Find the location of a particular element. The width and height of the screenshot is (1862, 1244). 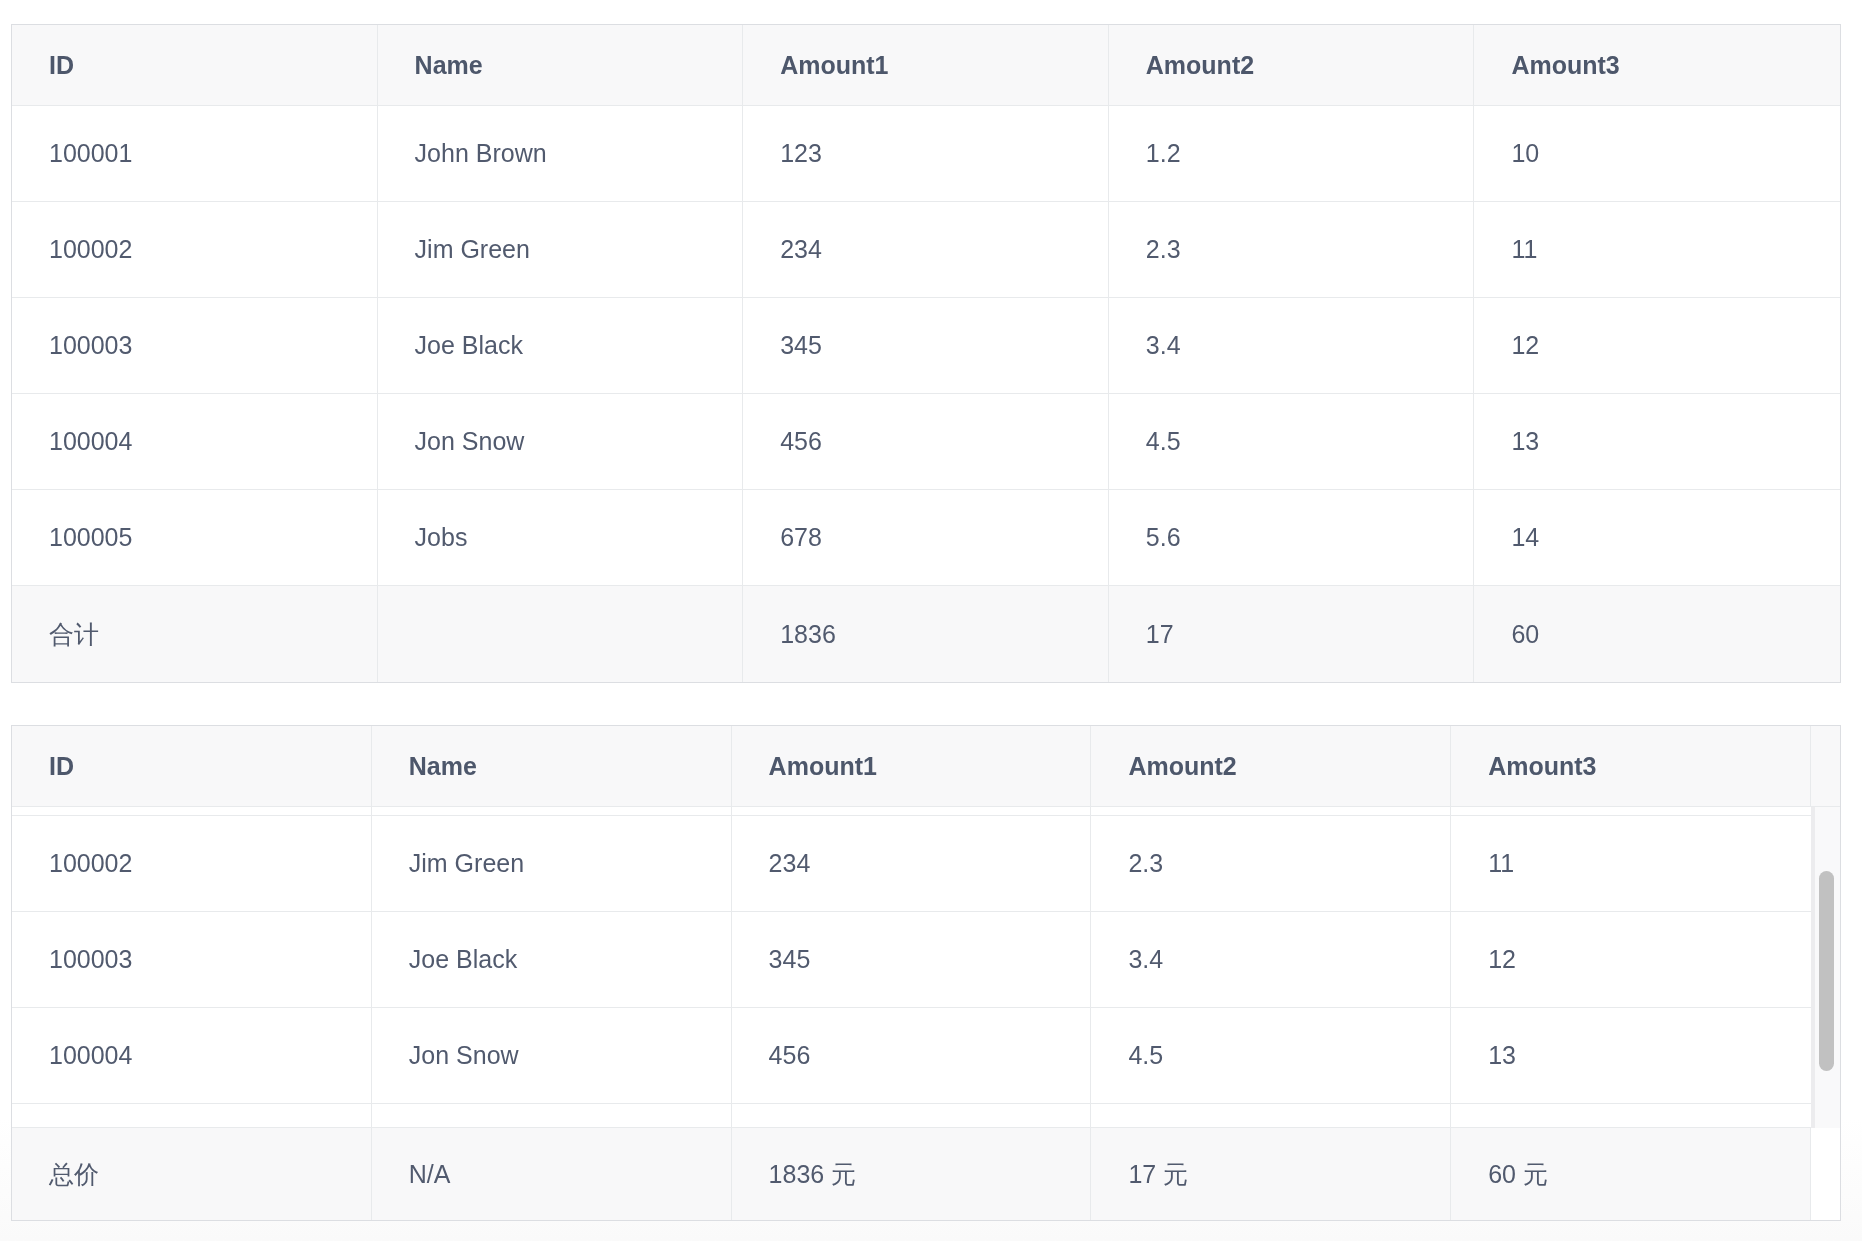

summary-cell: 60 元 is located at coordinates (1631, 1174).